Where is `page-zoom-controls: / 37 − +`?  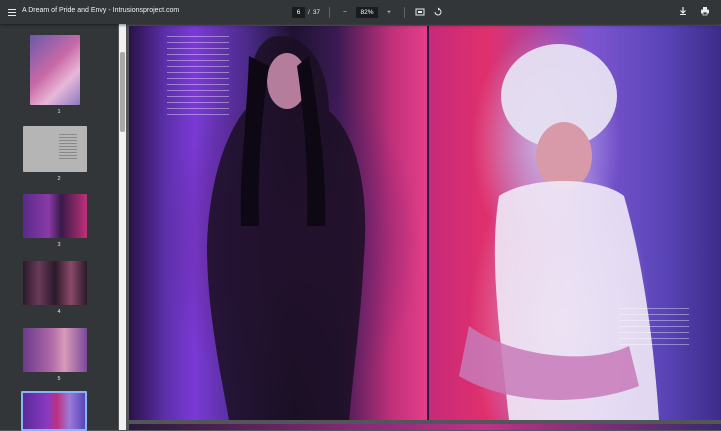 page-zoom-controls: / 37 − + is located at coordinates (368, 12).